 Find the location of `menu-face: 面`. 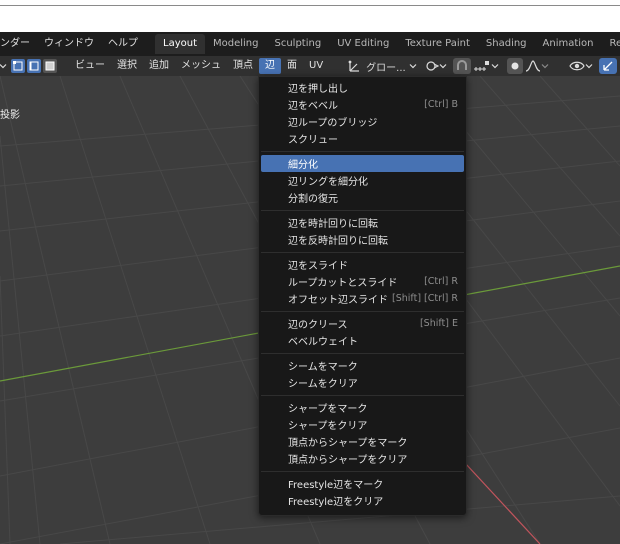

menu-face: 面 is located at coordinates (292, 66).